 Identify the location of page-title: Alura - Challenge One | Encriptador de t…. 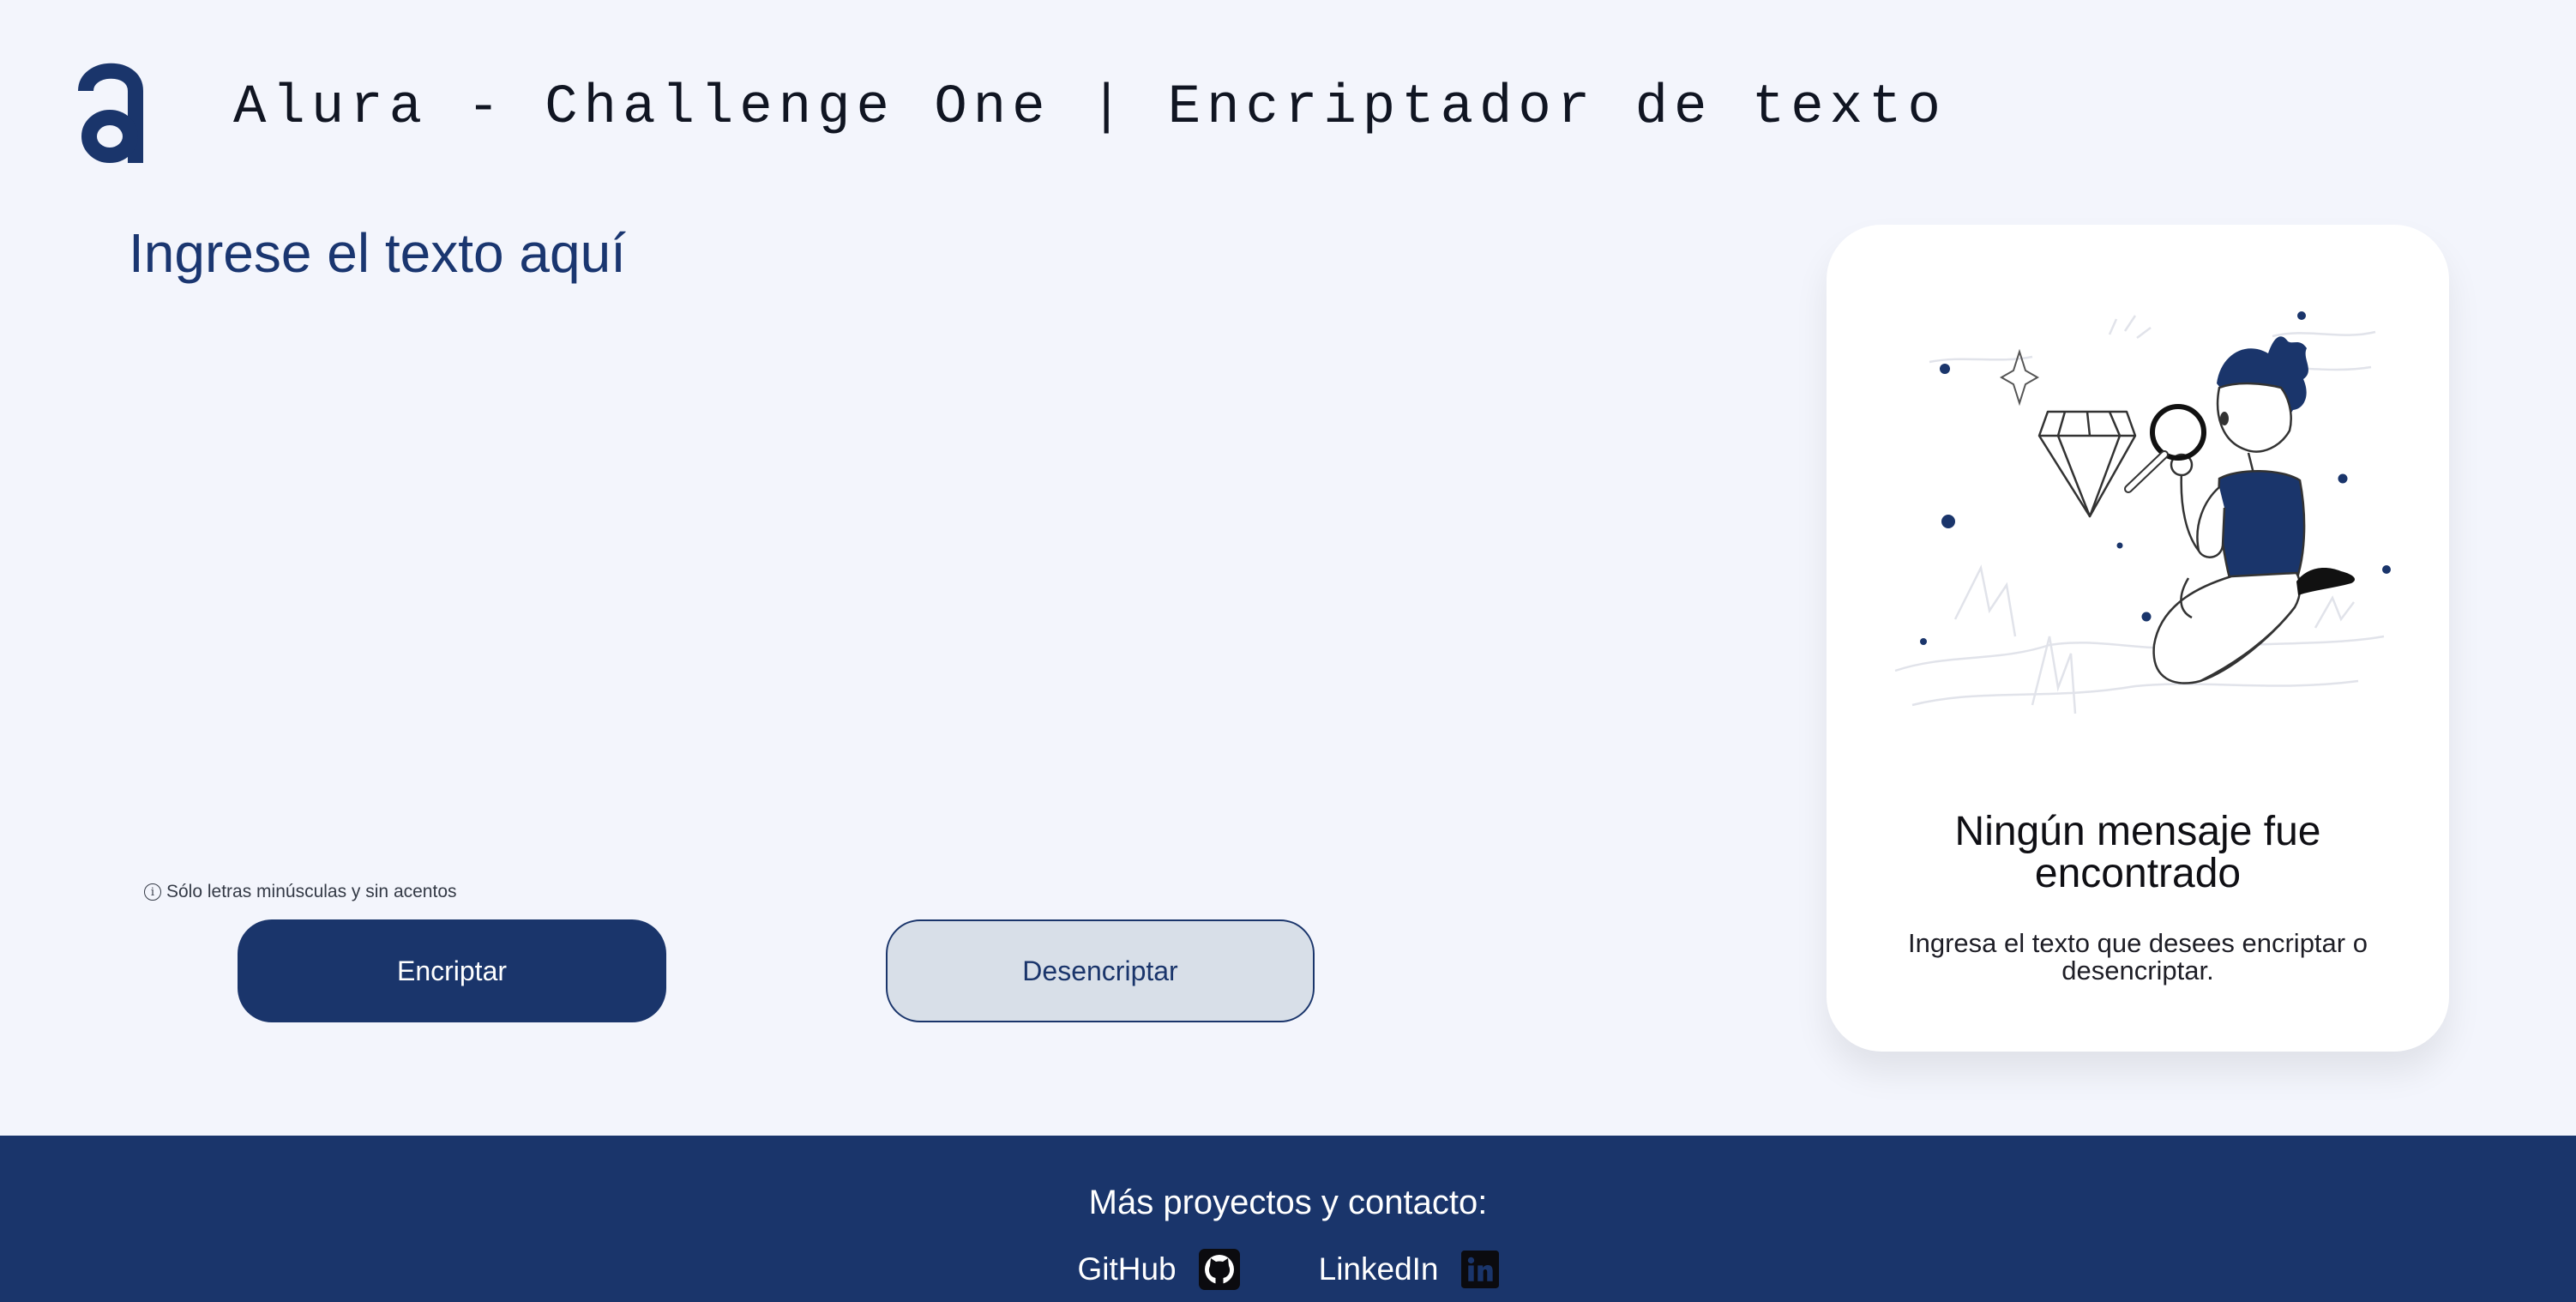
(1090, 108).